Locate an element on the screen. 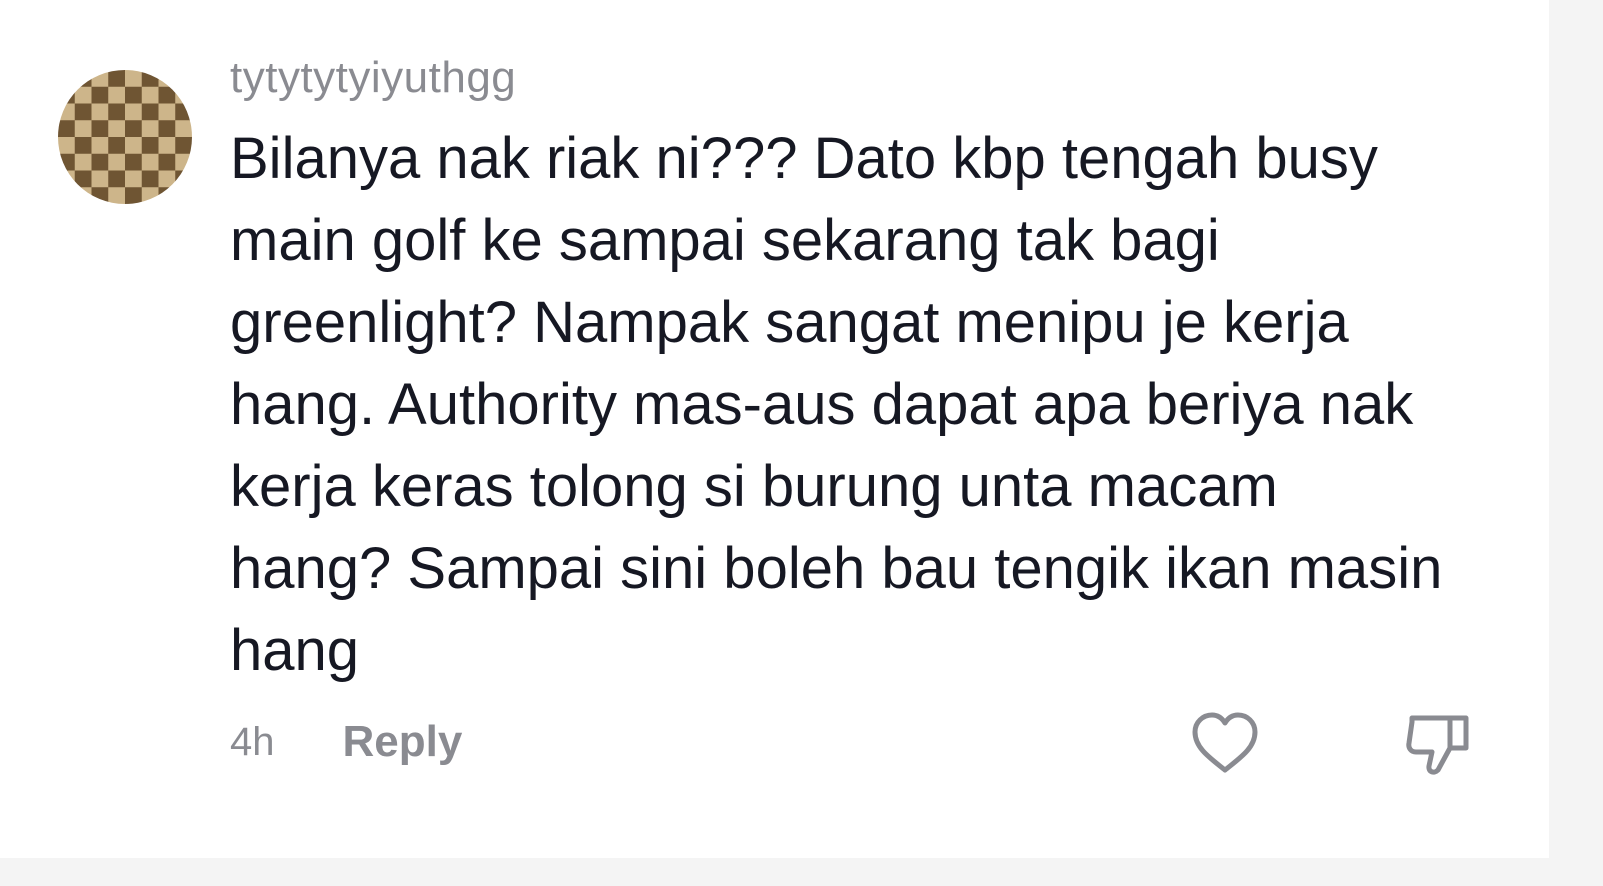  heart-outline-icon is located at coordinates (1225, 742).